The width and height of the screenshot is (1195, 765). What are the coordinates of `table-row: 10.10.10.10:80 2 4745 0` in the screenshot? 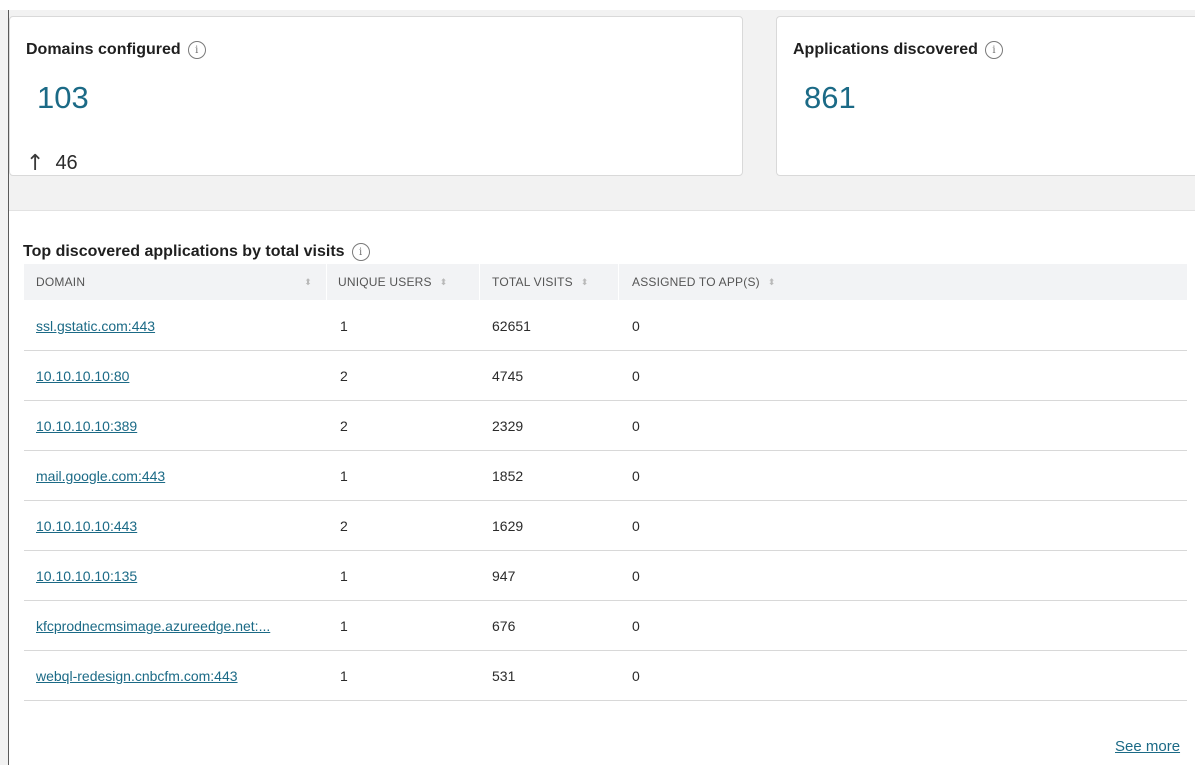 It's located at (605, 376).